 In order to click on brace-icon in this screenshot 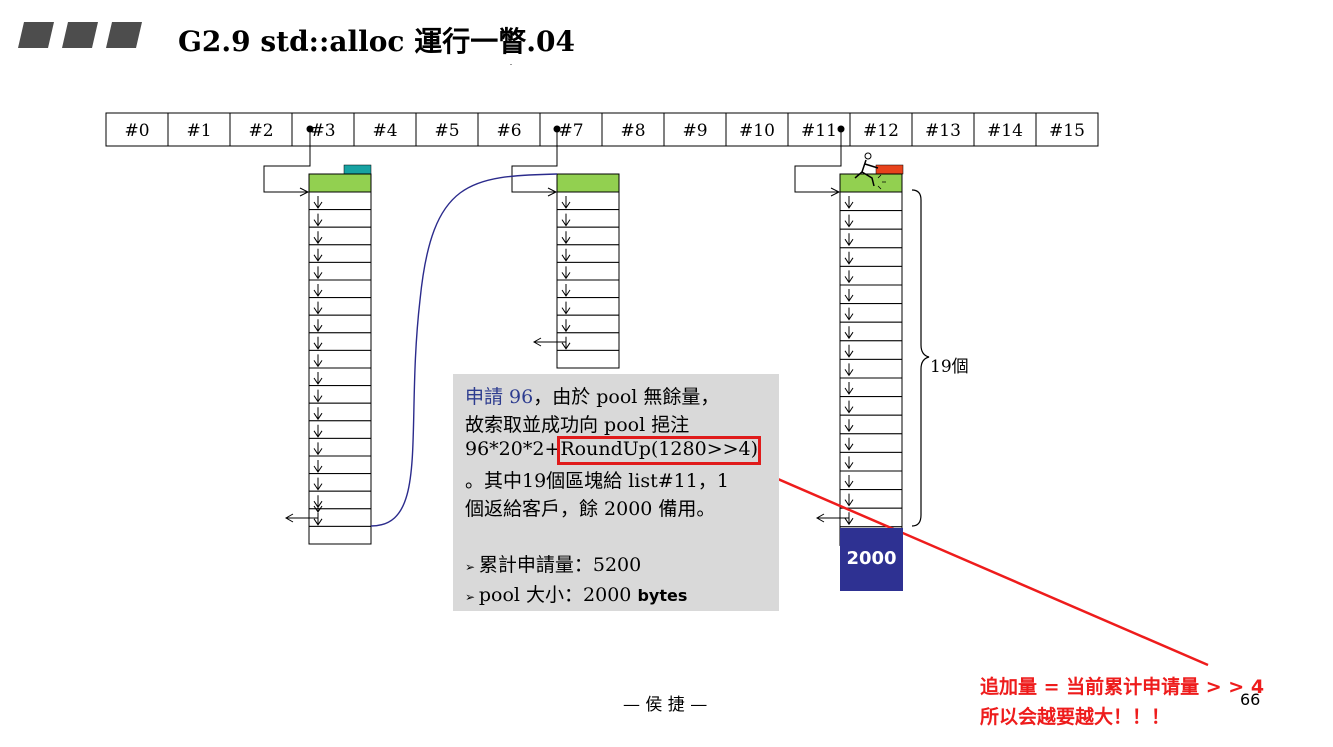, I will do `click(920, 358)`.